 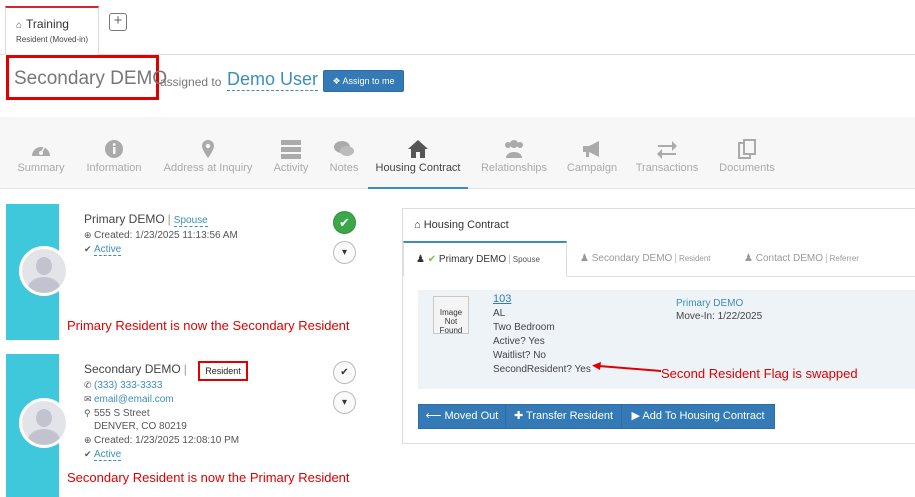 What do you see at coordinates (542, 369) in the screenshot?
I see `second-resident-flag: SecondResident? Yes` at bounding box center [542, 369].